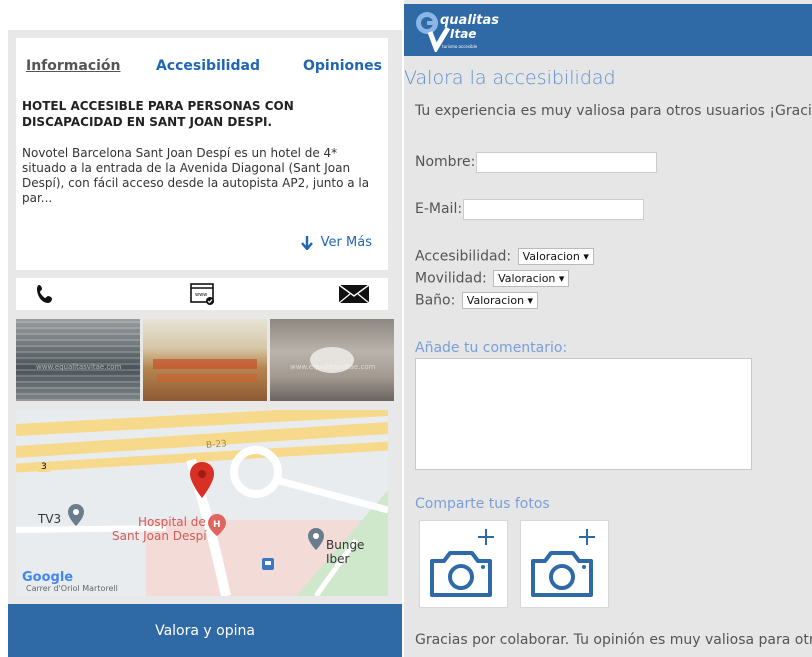  What do you see at coordinates (553, 209) in the screenshot?
I see `email-input` at bounding box center [553, 209].